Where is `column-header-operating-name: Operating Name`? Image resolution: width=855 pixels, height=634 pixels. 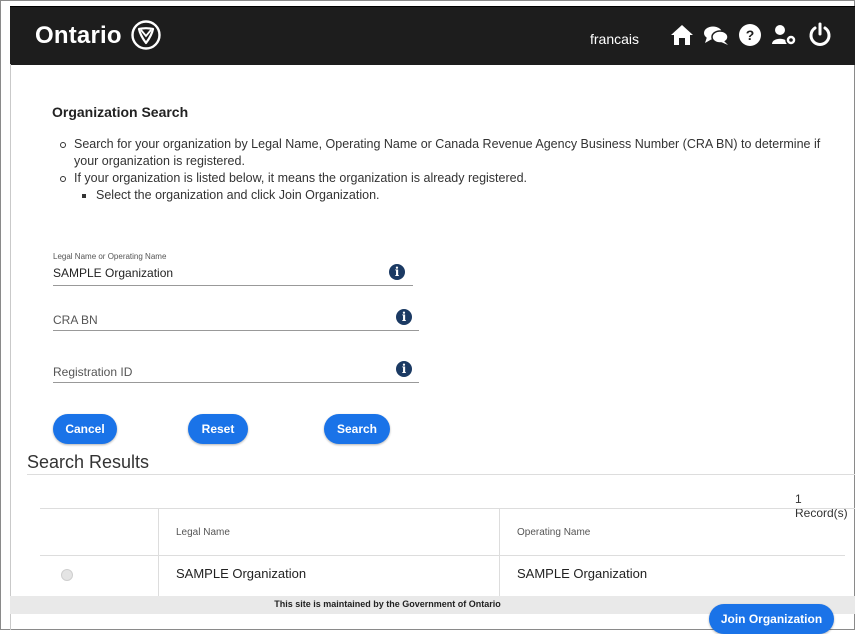
column-header-operating-name: Operating Name is located at coordinates (553, 532).